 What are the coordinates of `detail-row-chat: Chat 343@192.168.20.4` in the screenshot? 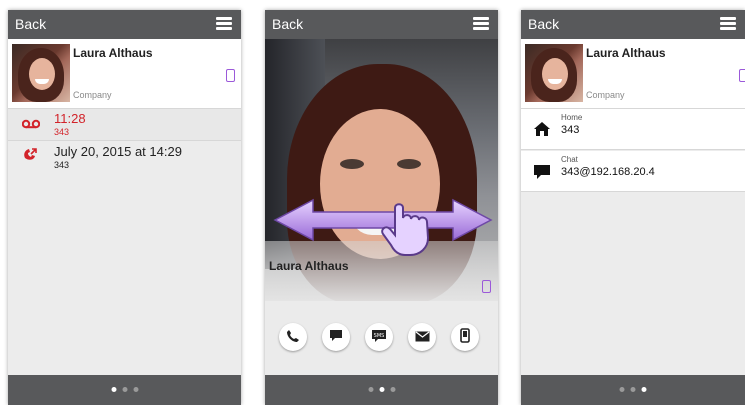 It's located at (633, 171).